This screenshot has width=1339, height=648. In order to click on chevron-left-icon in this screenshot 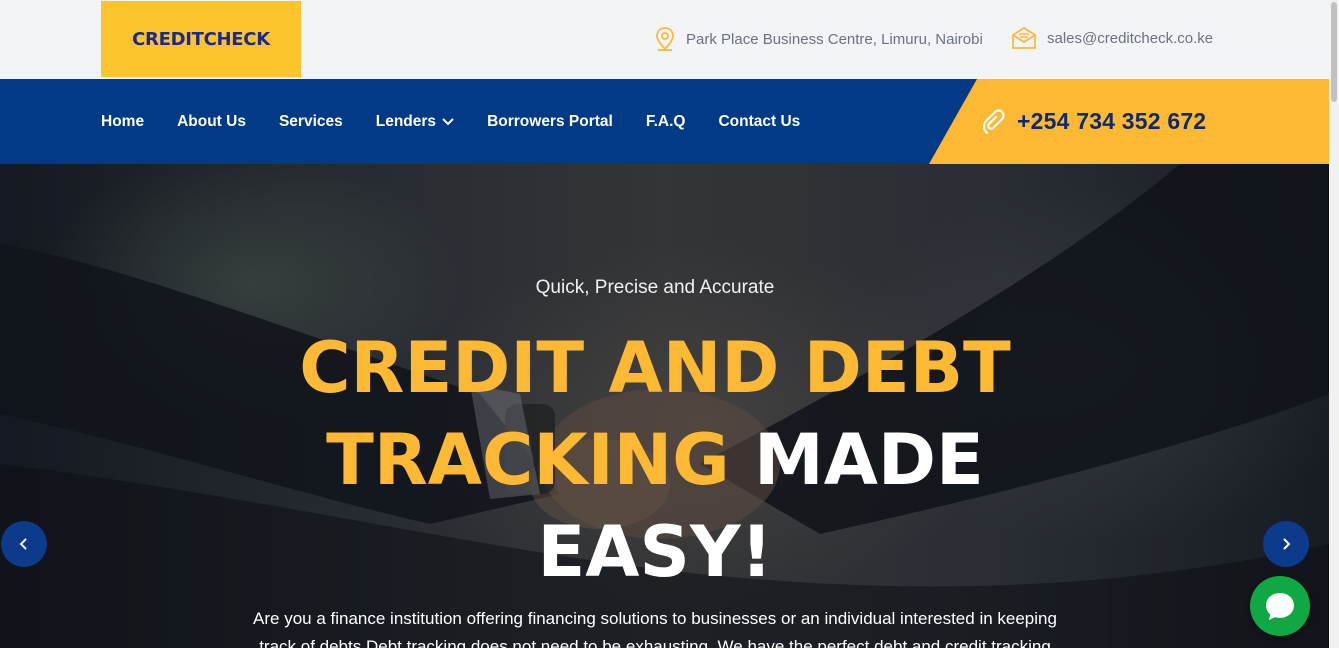, I will do `click(23, 544)`.